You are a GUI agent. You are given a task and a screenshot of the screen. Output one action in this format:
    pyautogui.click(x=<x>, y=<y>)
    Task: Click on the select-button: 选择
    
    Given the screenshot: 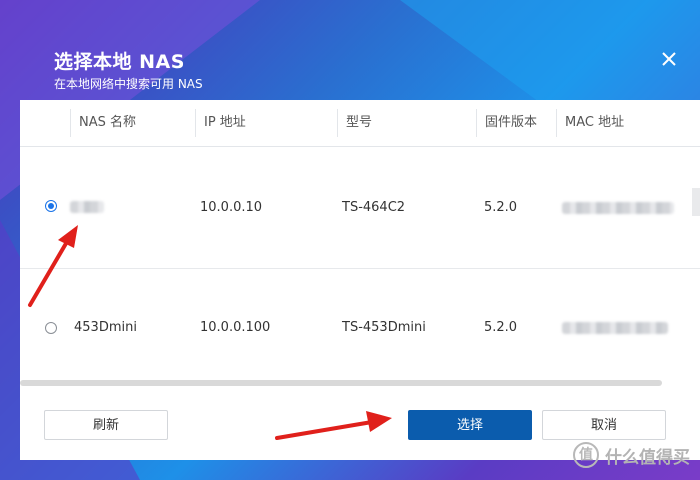 What is the action you would take?
    pyautogui.click(x=470, y=425)
    